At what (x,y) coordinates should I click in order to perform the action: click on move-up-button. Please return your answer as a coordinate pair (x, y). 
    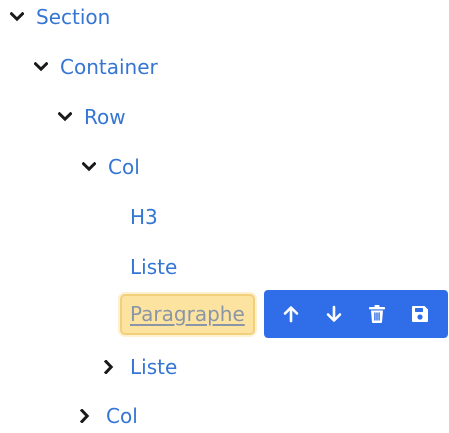
    Looking at the image, I should click on (291, 314).